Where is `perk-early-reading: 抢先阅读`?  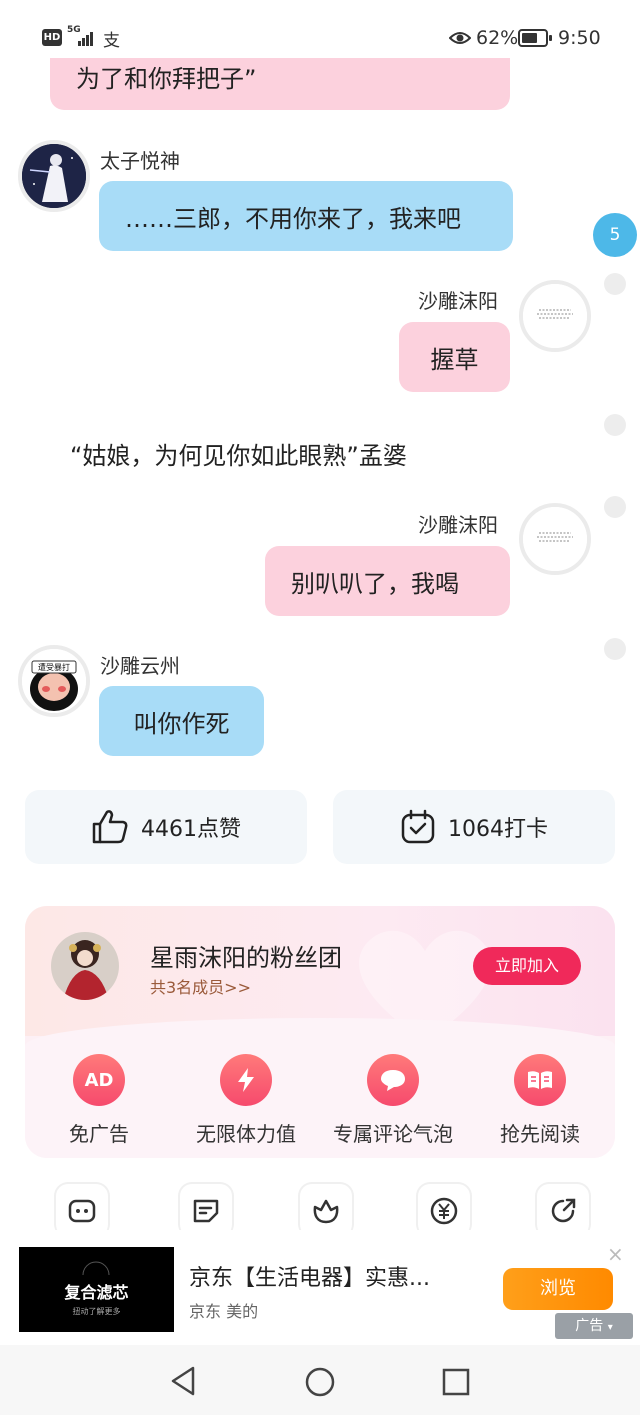 perk-early-reading: 抢先阅读 is located at coordinates (540, 1100).